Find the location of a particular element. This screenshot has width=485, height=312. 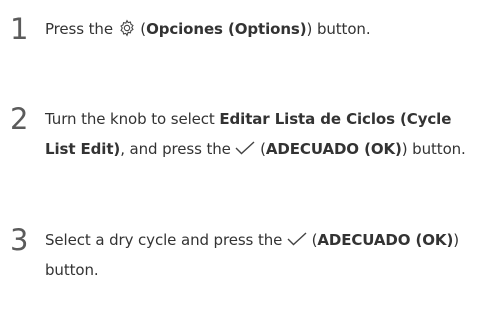

instruction-text: Press the is located at coordinates (81, 29).